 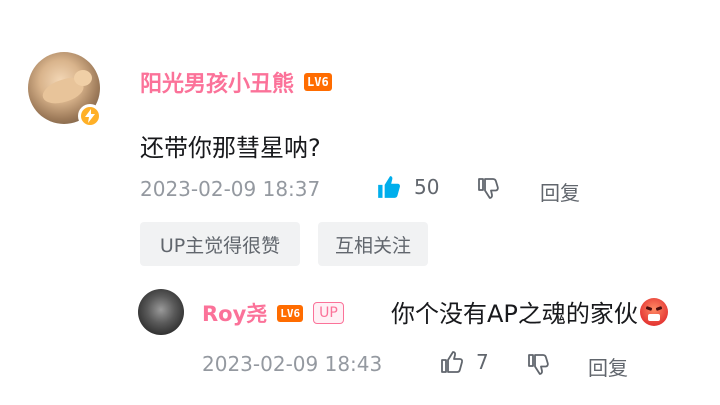 I want to click on commenter-username: 阳光男孩小丑熊, so click(x=217, y=82).